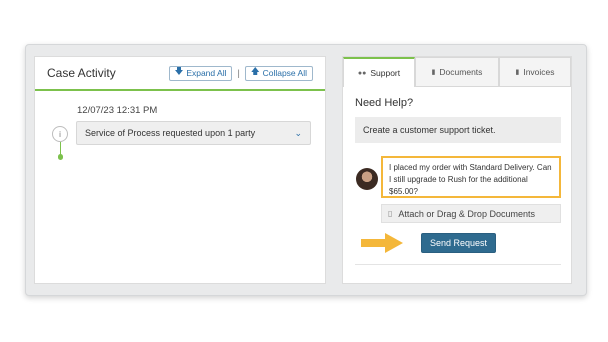 The height and width of the screenshot is (342, 608). I want to click on collapse-all-button: 🡅 Collapse All, so click(278, 73).